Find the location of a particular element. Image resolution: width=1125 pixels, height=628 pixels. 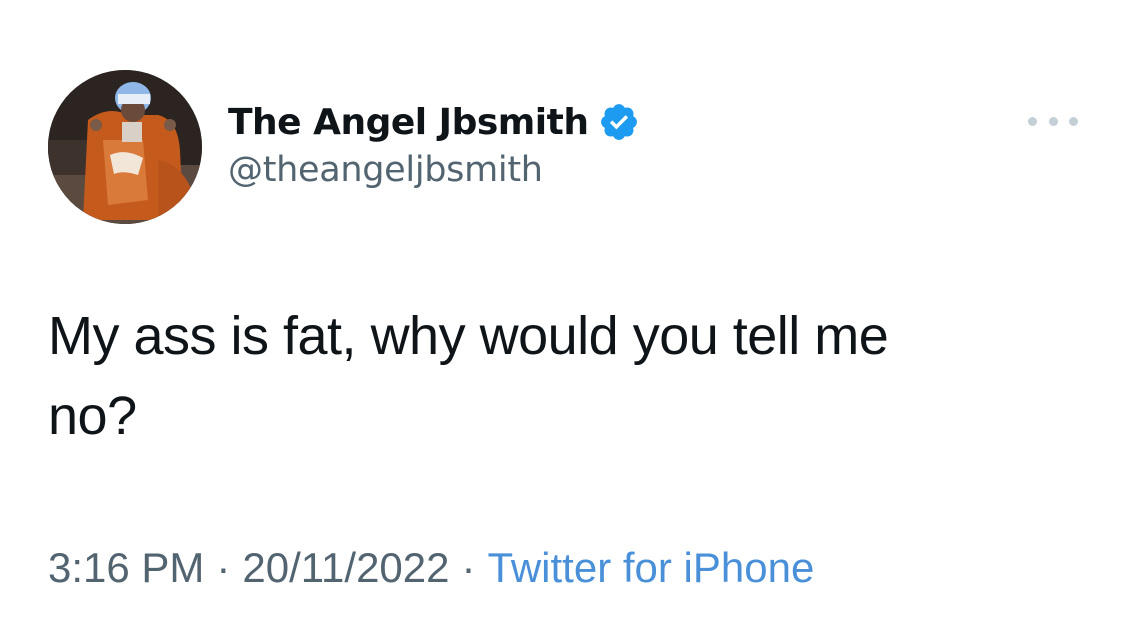

more-options-icon is located at coordinates (1053, 121).